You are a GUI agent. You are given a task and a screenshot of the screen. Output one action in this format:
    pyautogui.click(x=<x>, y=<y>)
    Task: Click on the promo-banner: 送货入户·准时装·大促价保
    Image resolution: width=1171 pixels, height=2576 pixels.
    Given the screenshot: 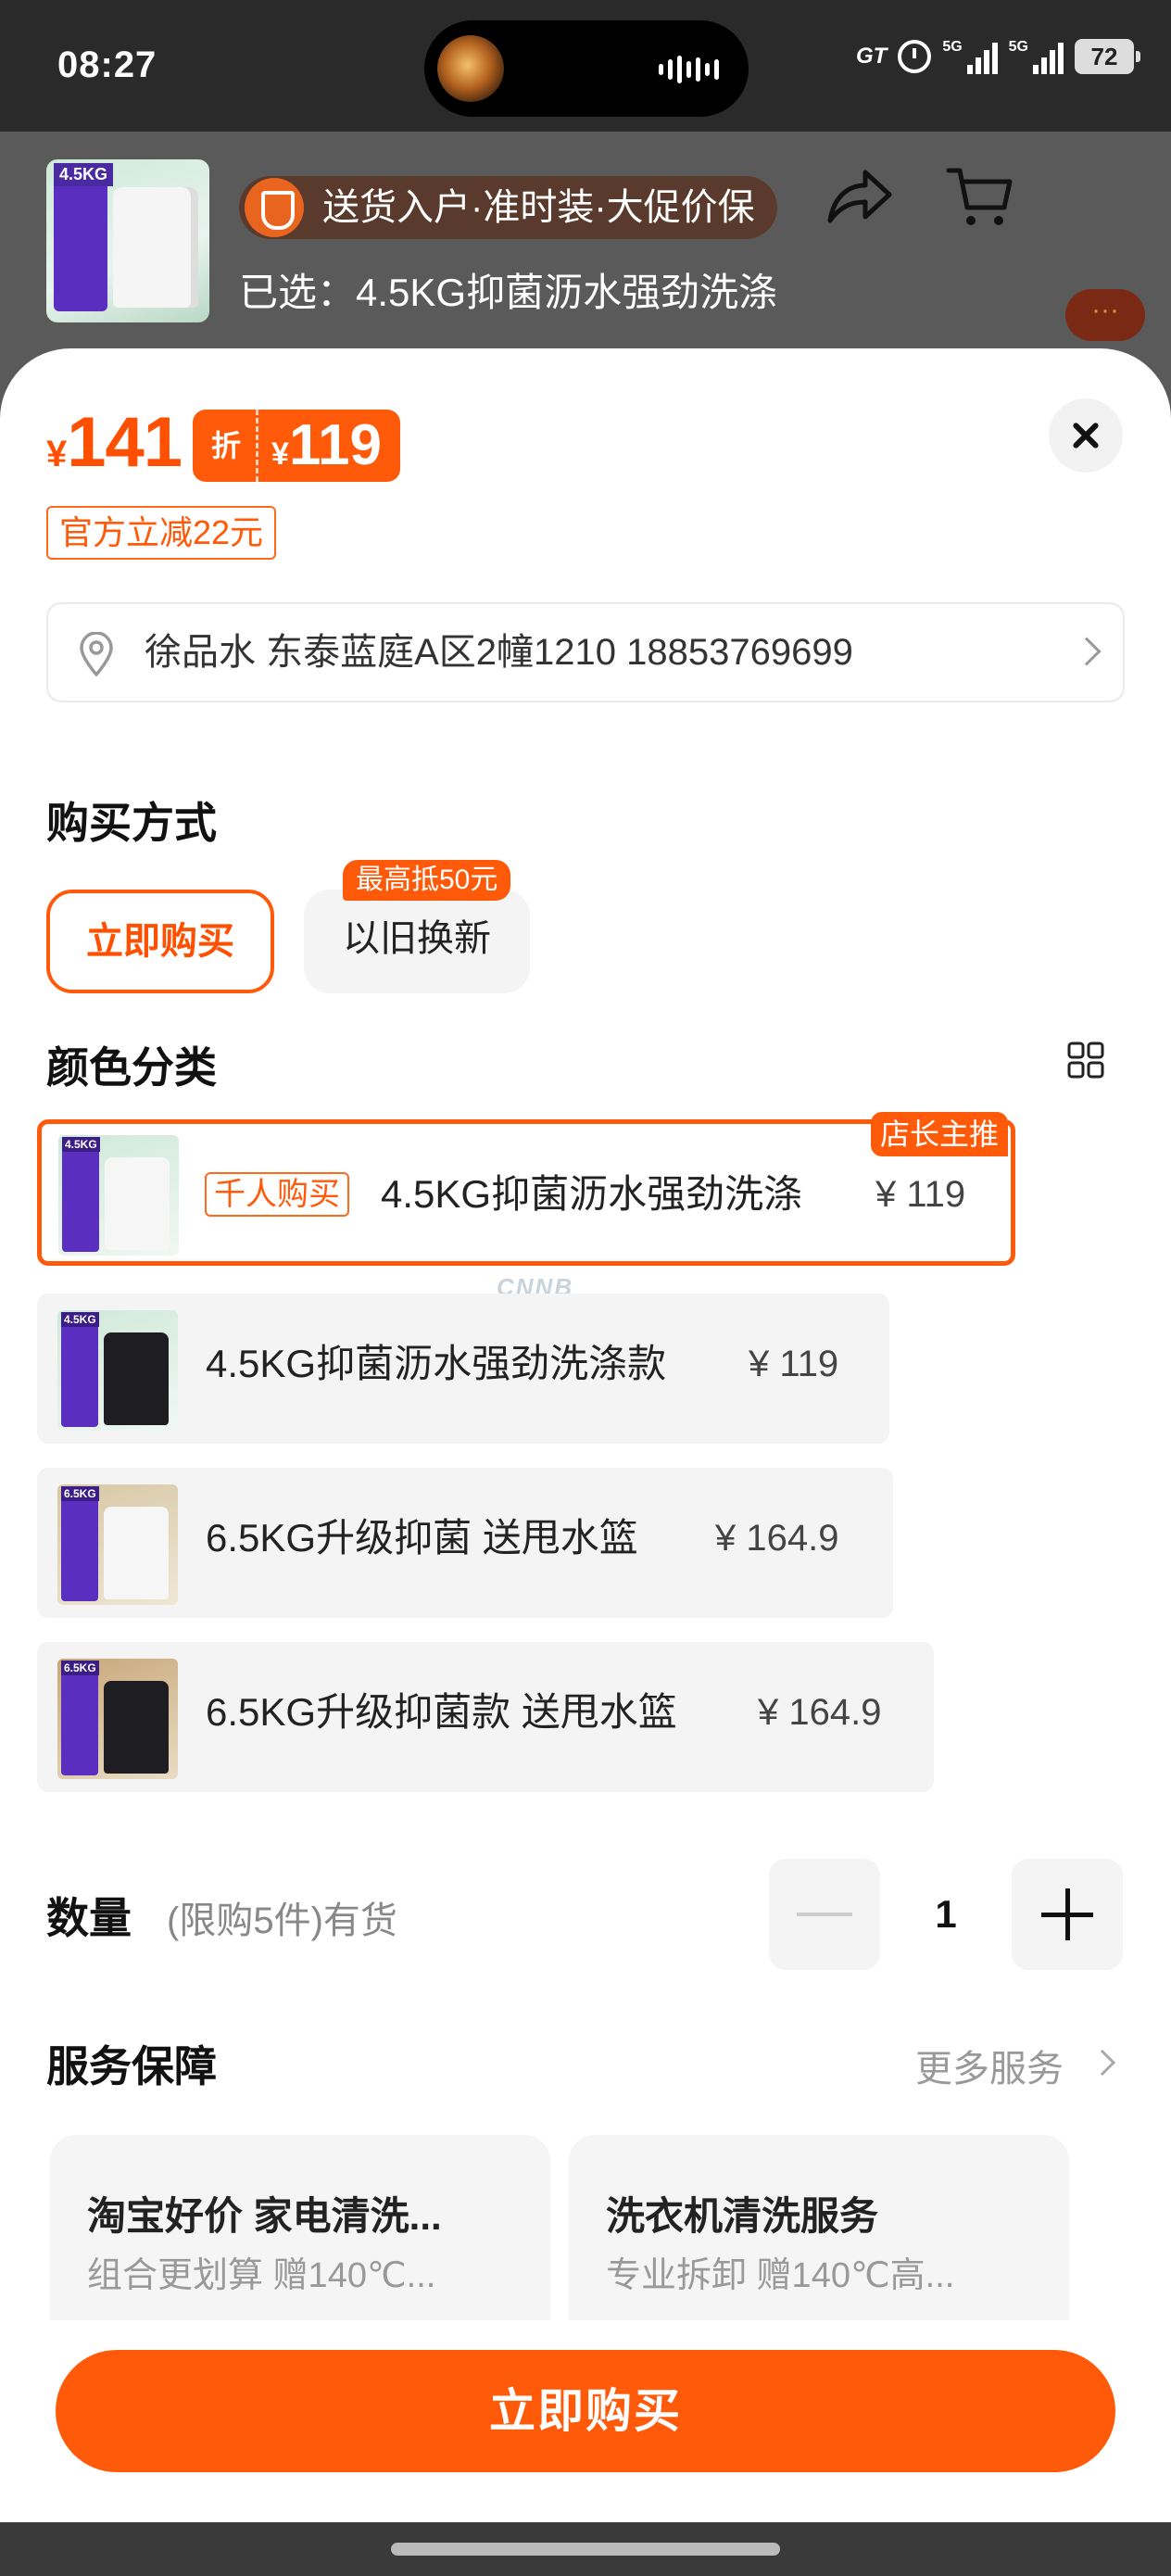 What is the action you would take?
    pyautogui.click(x=508, y=208)
    